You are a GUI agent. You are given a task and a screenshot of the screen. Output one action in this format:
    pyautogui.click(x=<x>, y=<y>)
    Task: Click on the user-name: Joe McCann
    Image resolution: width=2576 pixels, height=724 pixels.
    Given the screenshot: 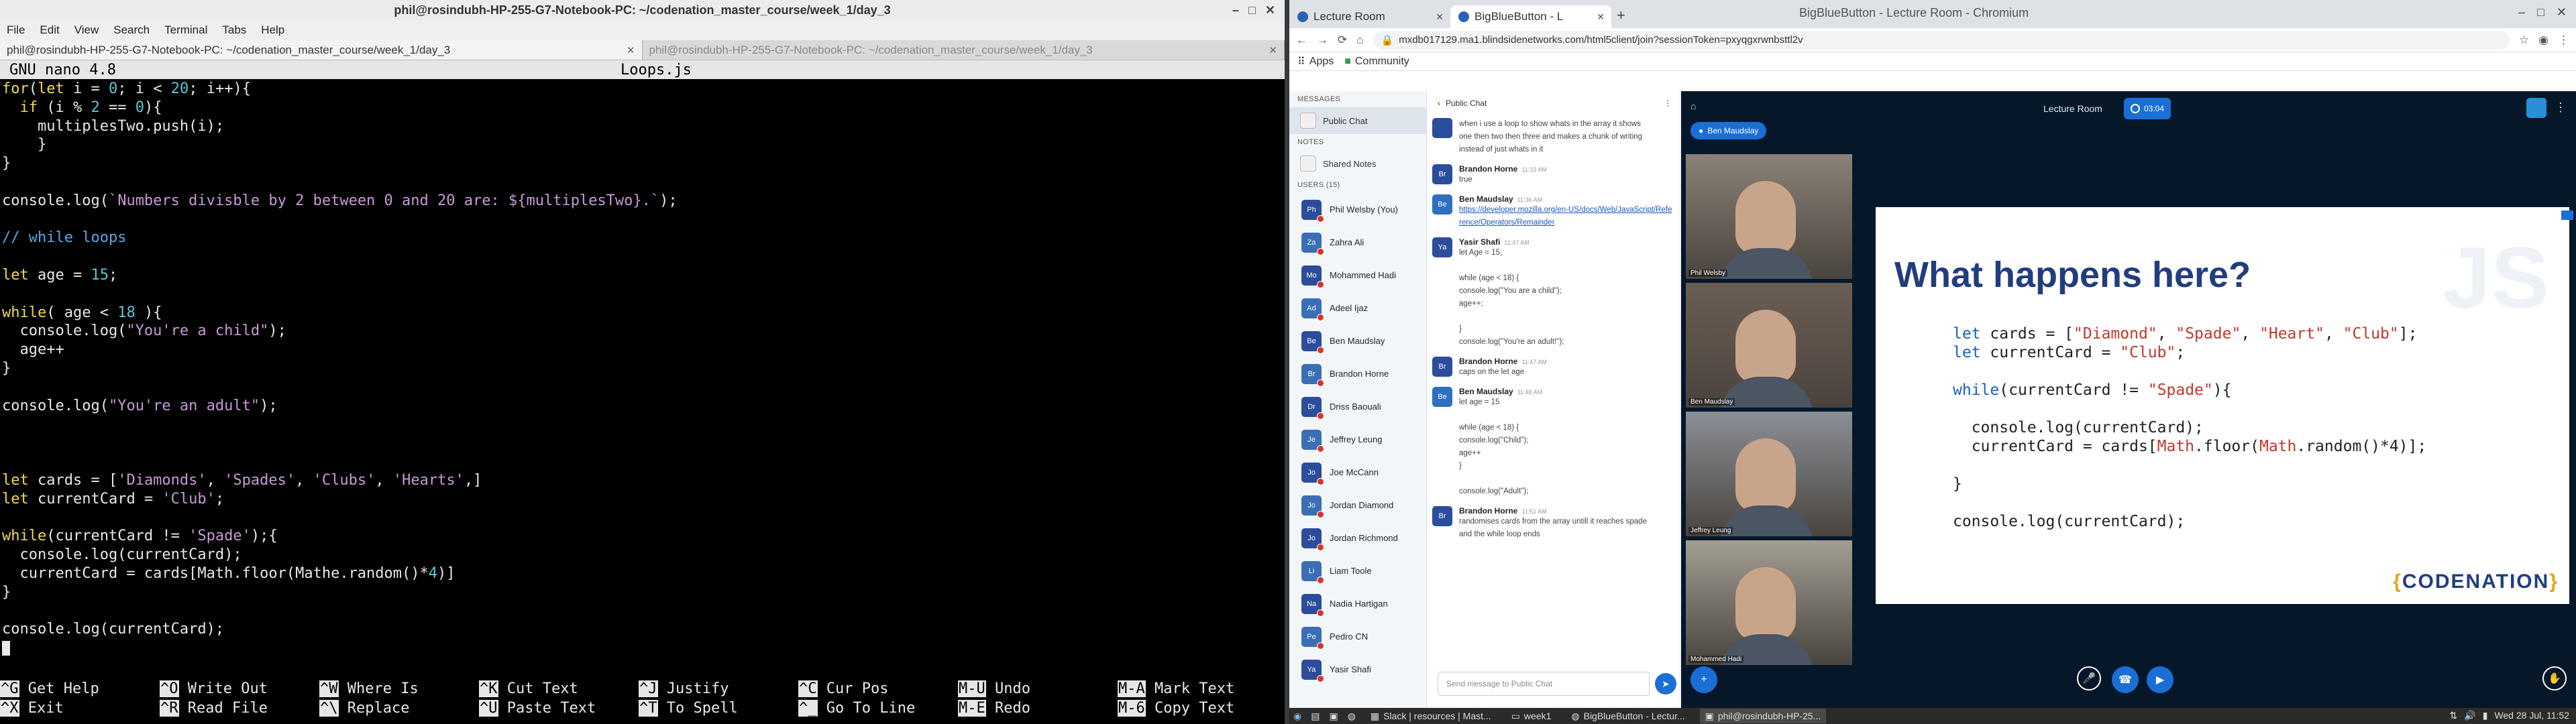 What is the action you would take?
    pyautogui.click(x=1354, y=472)
    